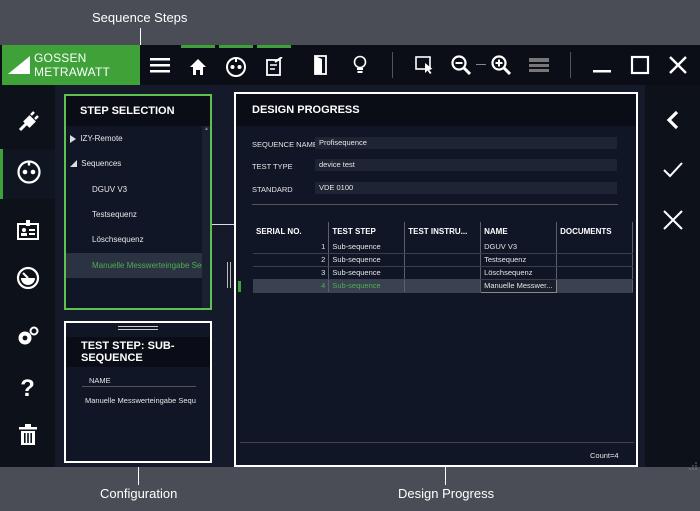 Image resolution: width=700 pixels, height=511 pixels. What do you see at coordinates (539, 65) in the screenshot?
I see `panel-icon` at bounding box center [539, 65].